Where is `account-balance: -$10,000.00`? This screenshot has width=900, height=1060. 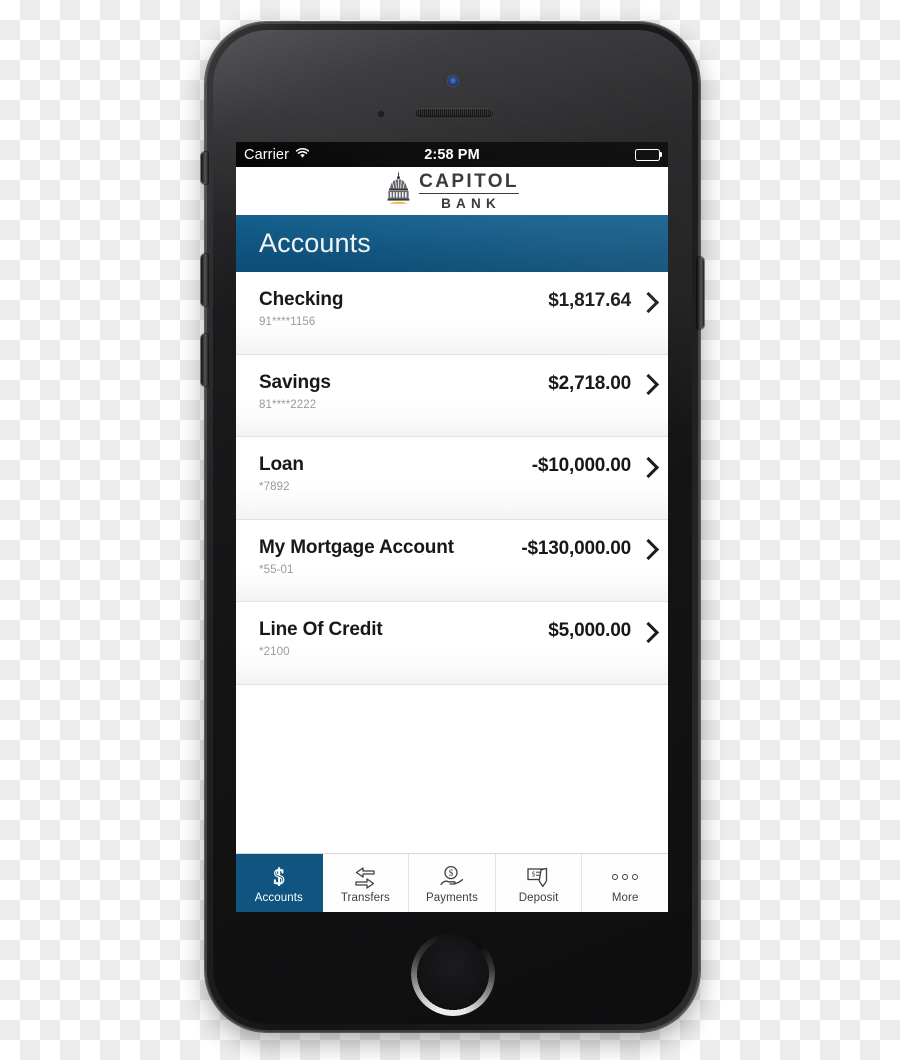
account-balance: -$10,000.00 is located at coordinates (581, 465).